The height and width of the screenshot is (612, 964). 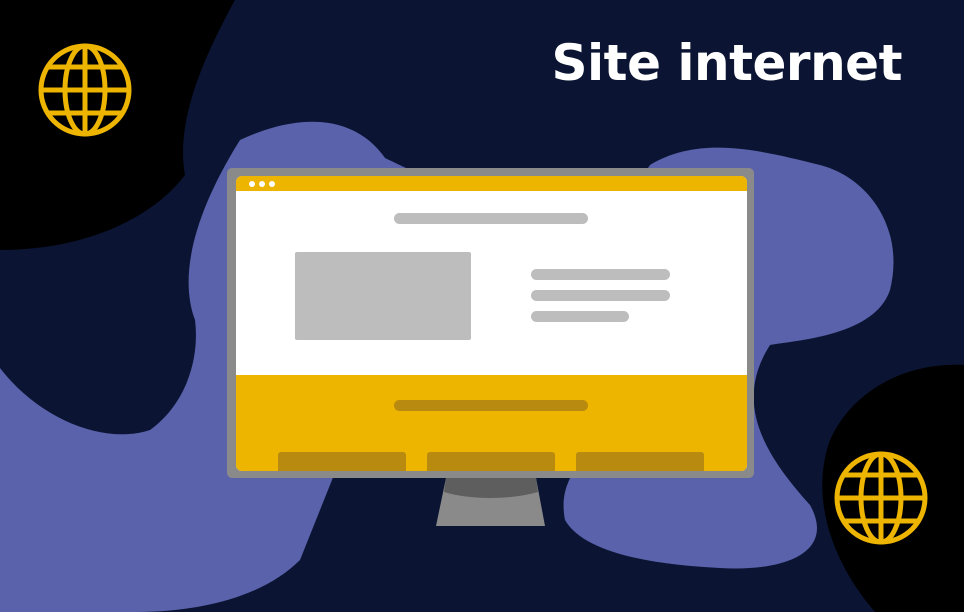 I want to click on section-heading-placeholder, so click(x=491, y=405).